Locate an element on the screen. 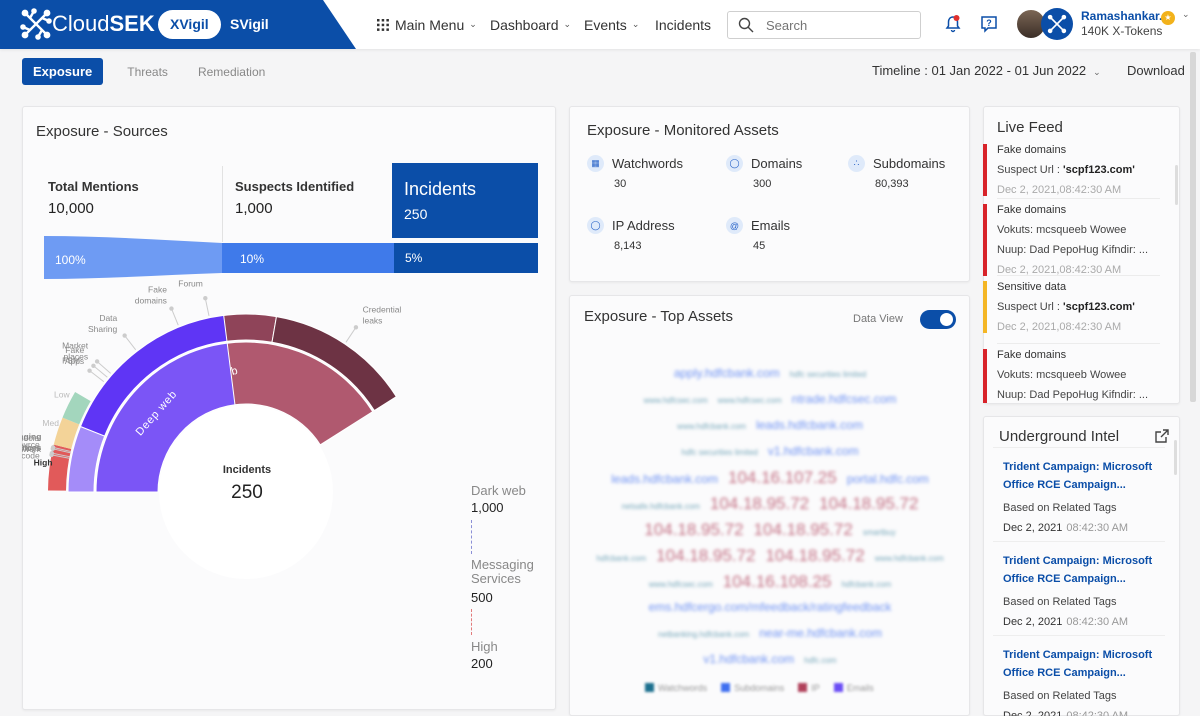 This screenshot has height=716, width=1200. cloudsek-logo: Cloud SEK is located at coordinates (87, 24).